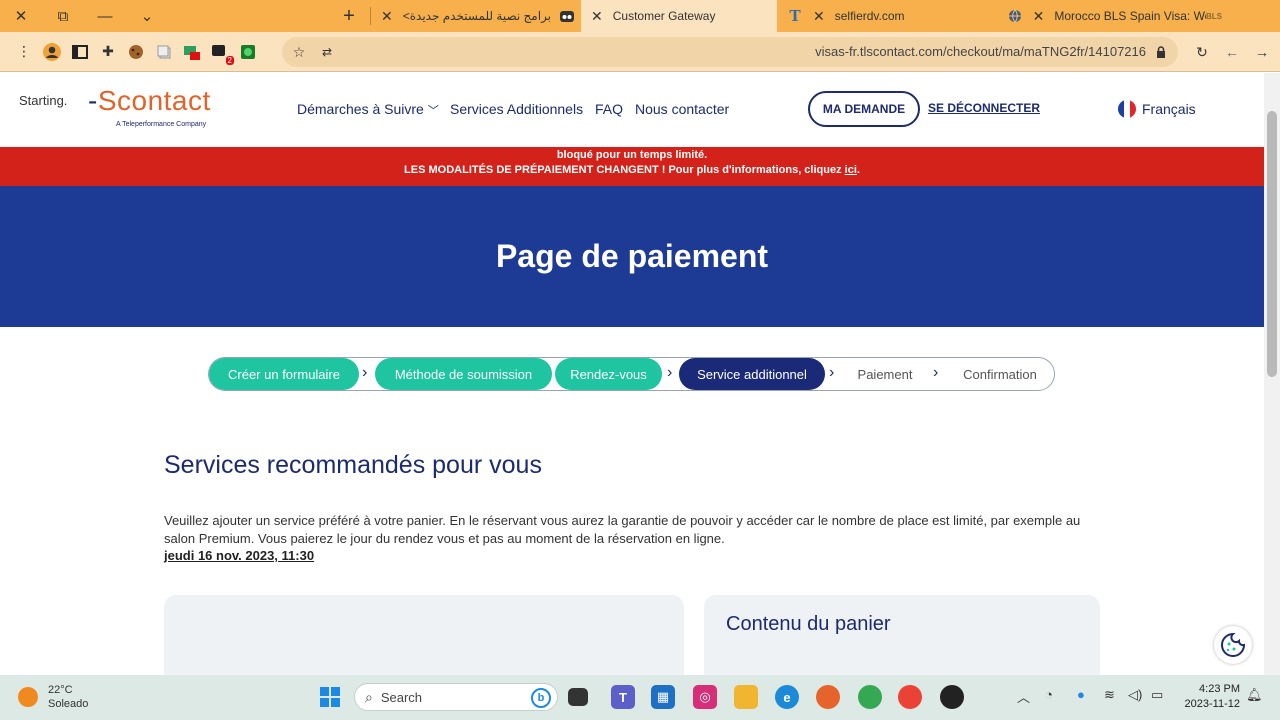  Describe the element at coordinates (746, 697) in the screenshot. I see `file-explorer-icon` at that location.